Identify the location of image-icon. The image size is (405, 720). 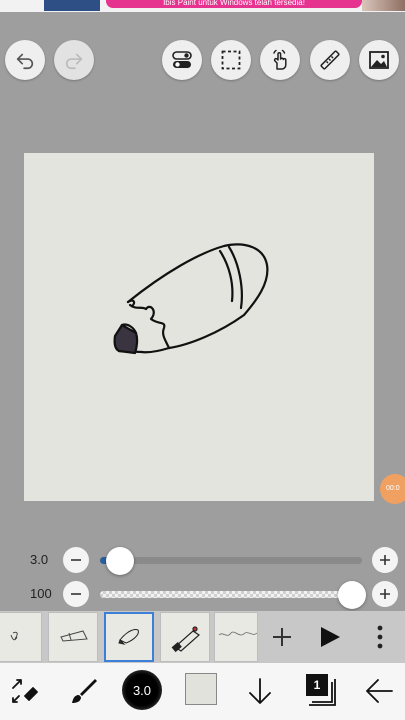
(379, 60).